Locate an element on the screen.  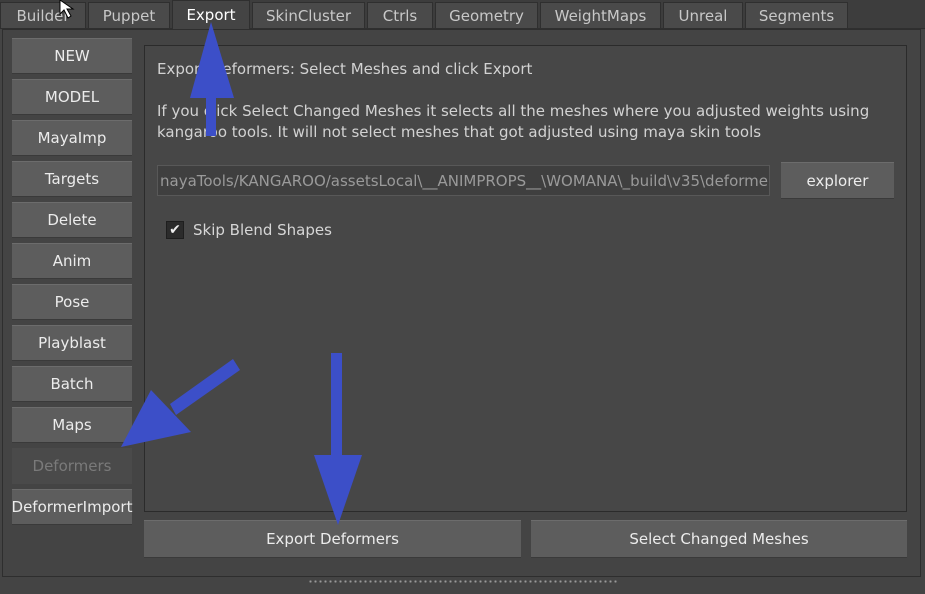
explorer-button: explorer is located at coordinates (837, 180).